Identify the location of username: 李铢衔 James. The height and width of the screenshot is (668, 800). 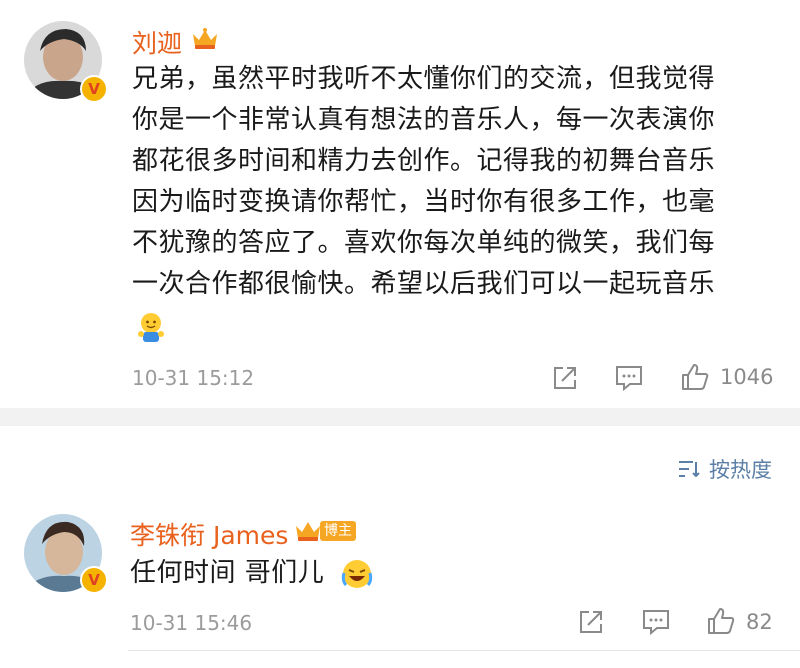
(209, 534).